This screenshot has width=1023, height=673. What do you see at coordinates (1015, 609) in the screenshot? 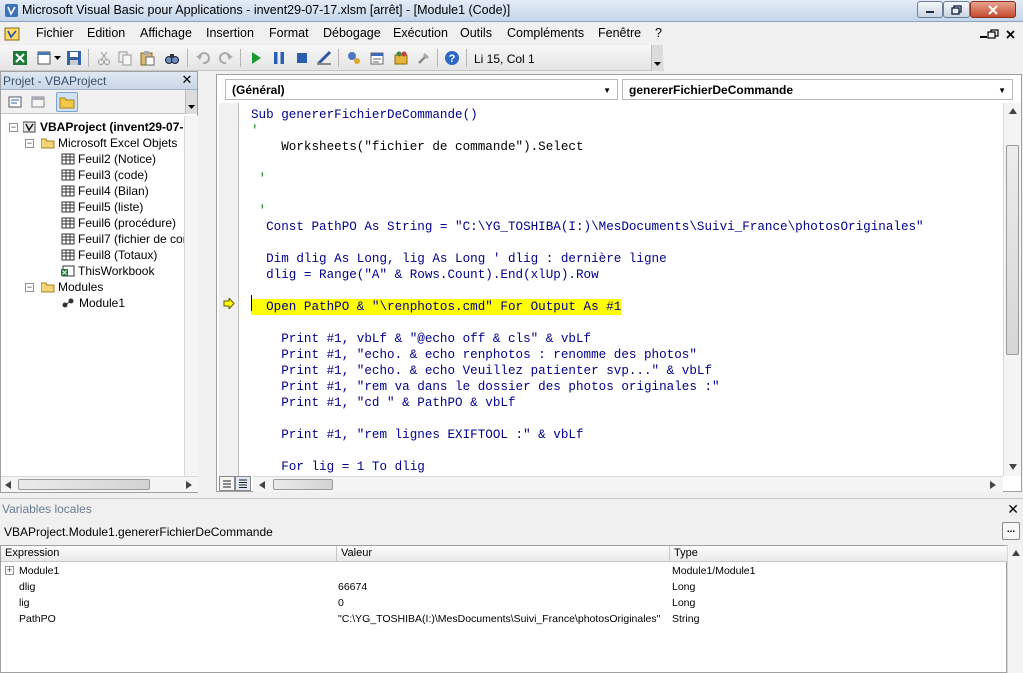
I see `locals-vertical-scrollbar` at bounding box center [1015, 609].